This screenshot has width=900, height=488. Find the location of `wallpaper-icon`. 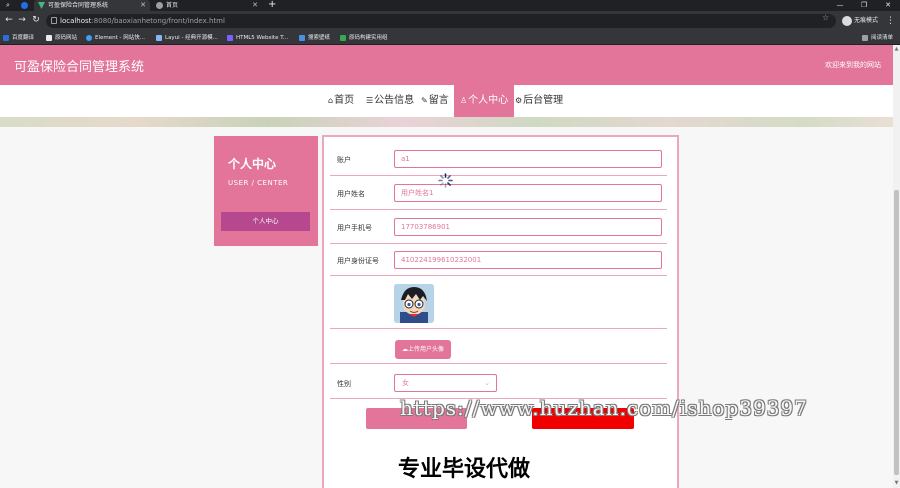

wallpaper-icon is located at coordinates (302, 38).